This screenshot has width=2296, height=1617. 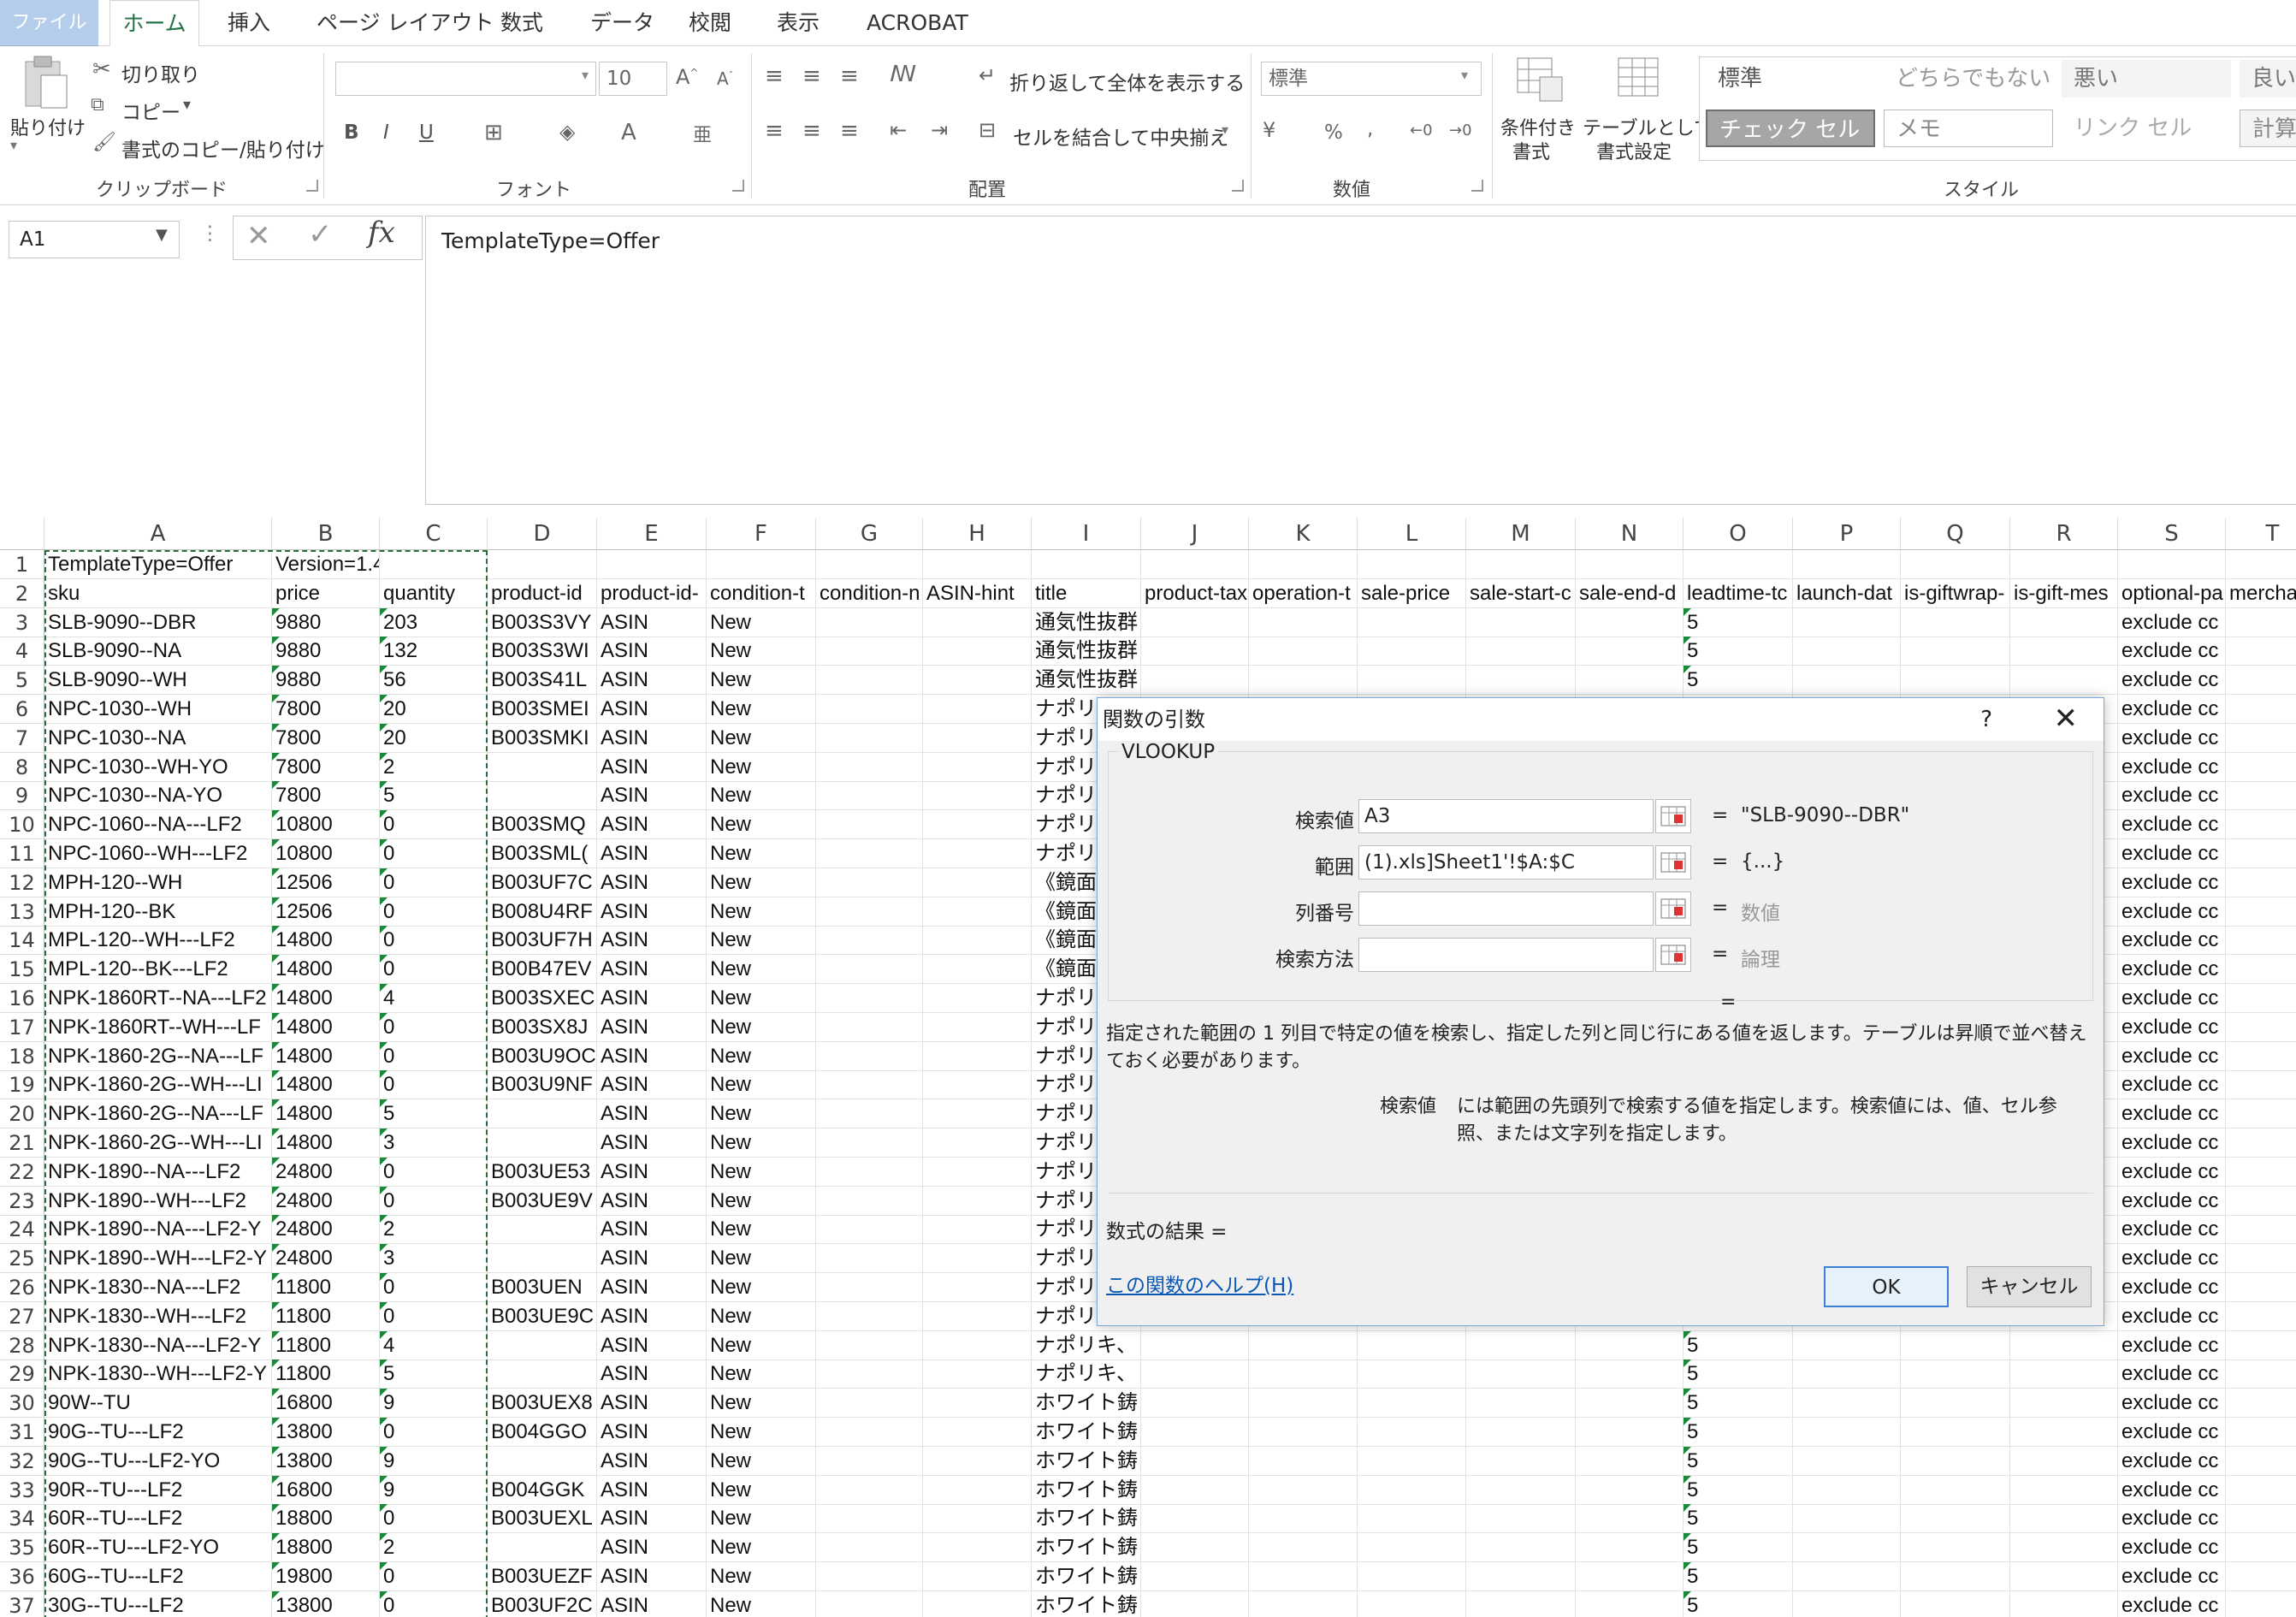 What do you see at coordinates (543, 853) in the screenshot?
I see `cell-D: B003SML(` at bounding box center [543, 853].